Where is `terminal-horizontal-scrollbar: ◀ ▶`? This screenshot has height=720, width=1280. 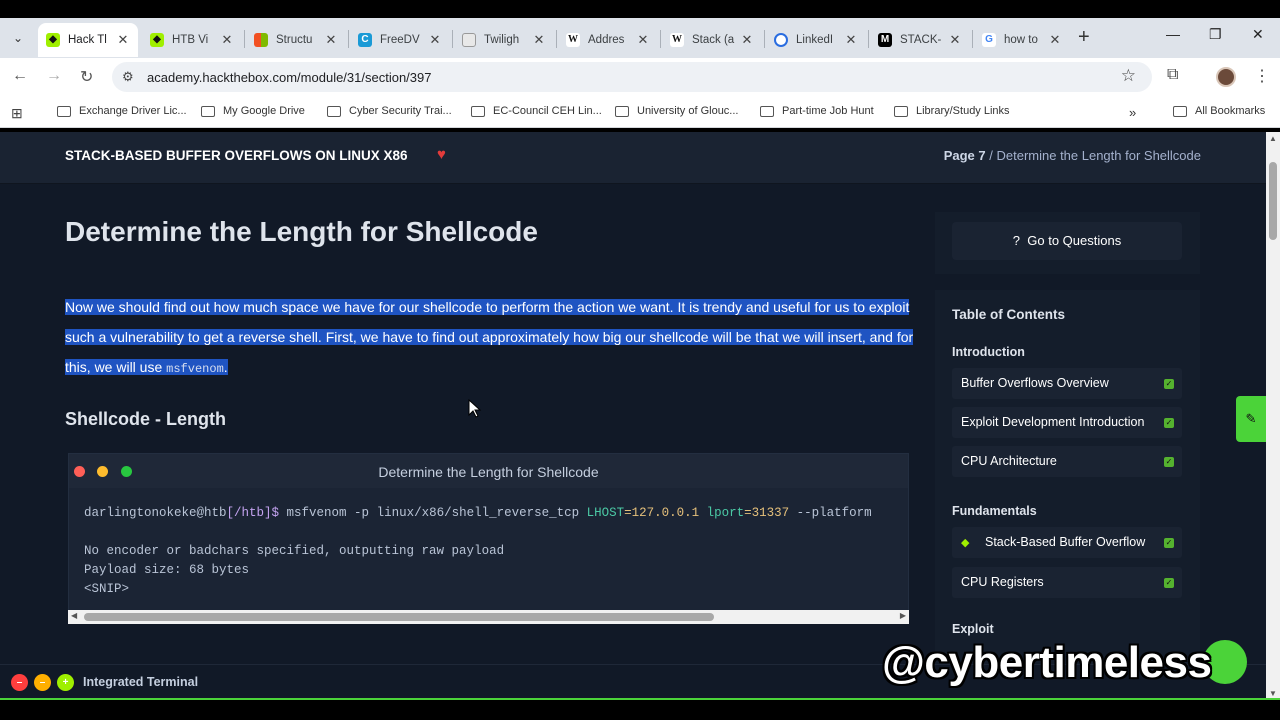 terminal-horizontal-scrollbar: ◀ ▶ is located at coordinates (488, 617).